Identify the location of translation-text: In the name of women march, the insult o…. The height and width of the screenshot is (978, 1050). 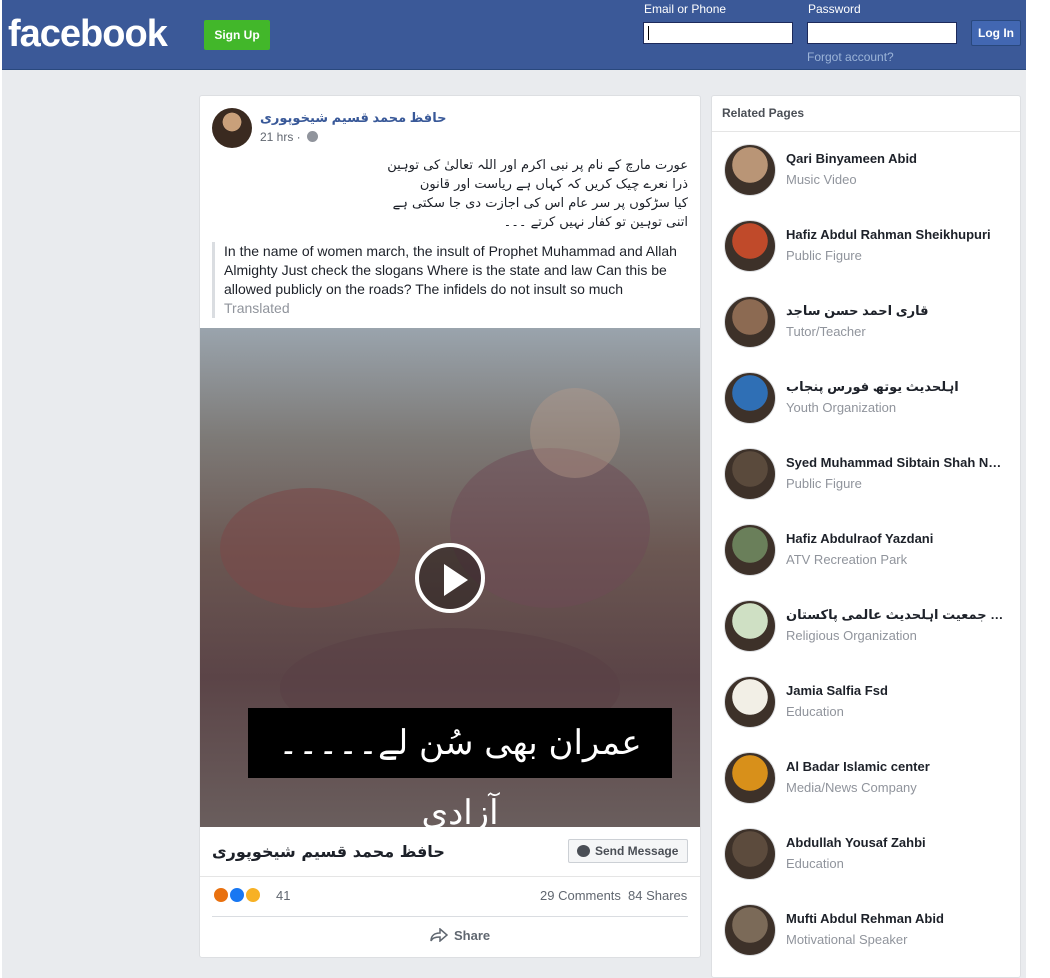
(450, 270).